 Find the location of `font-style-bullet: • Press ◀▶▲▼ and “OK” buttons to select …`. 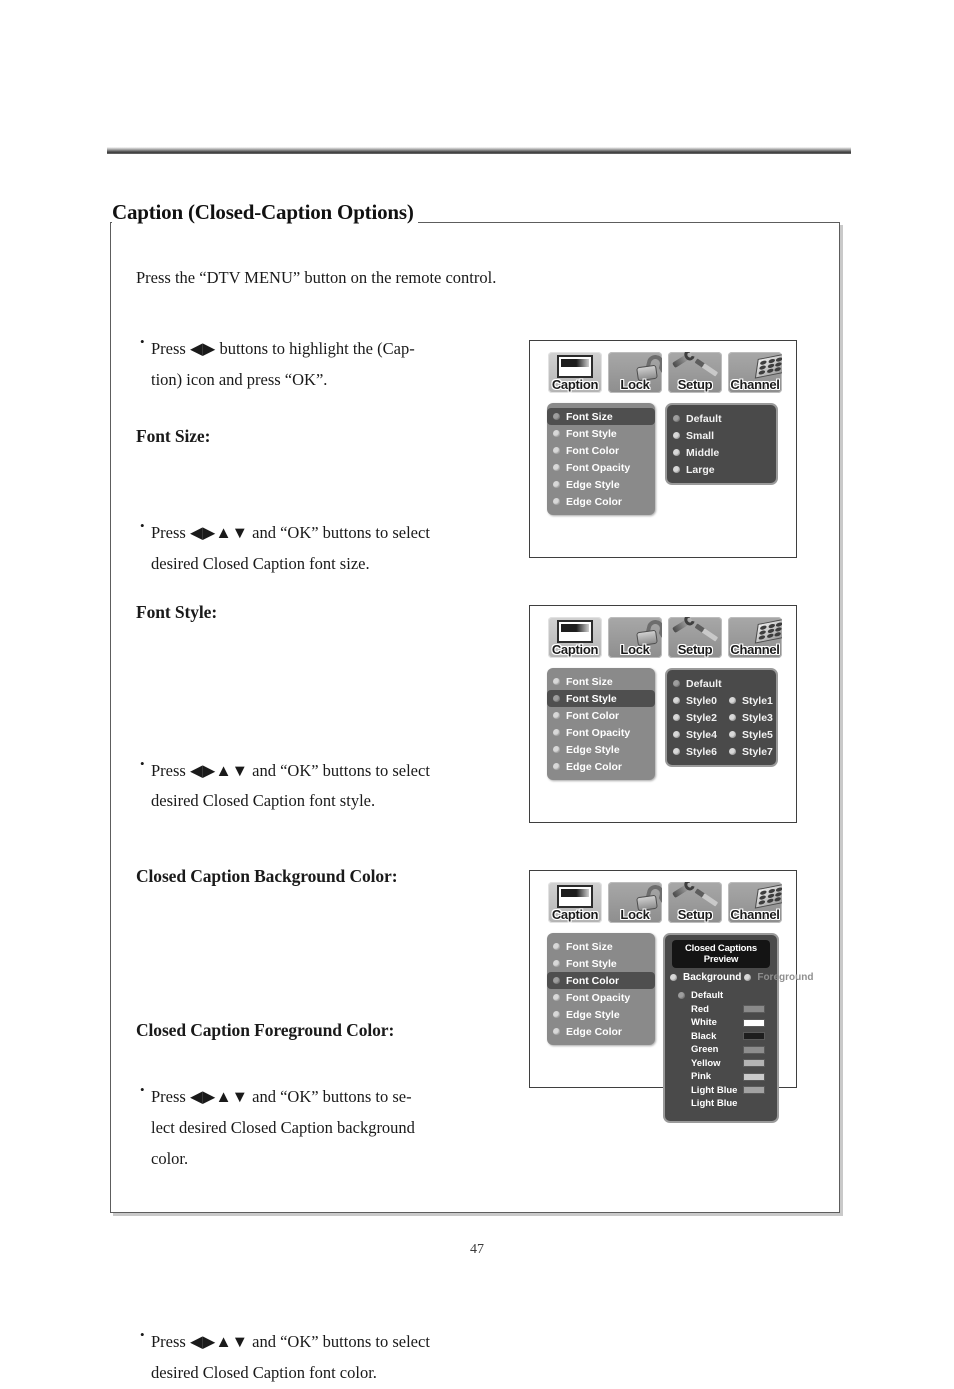

font-style-bullet: • Press ◀▶▲▼ and “OK” buttons to select … is located at coordinates (301, 786).